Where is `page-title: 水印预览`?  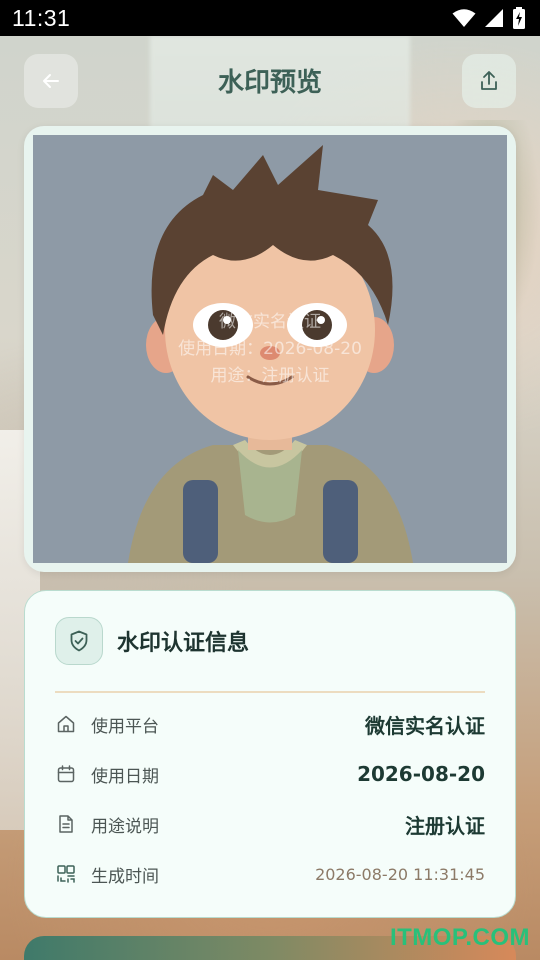
page-title: 水印预览 is located at coordinates (269, 83).